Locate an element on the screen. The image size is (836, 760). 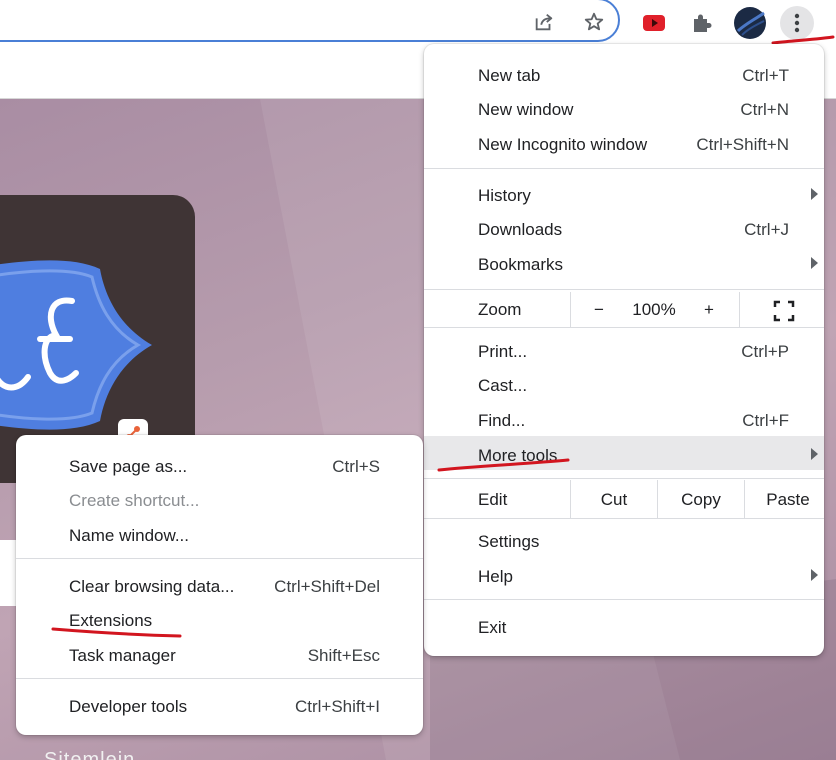
menu-row-edit: Edit Cut Copy Paste is located at coordinates (624, 499).